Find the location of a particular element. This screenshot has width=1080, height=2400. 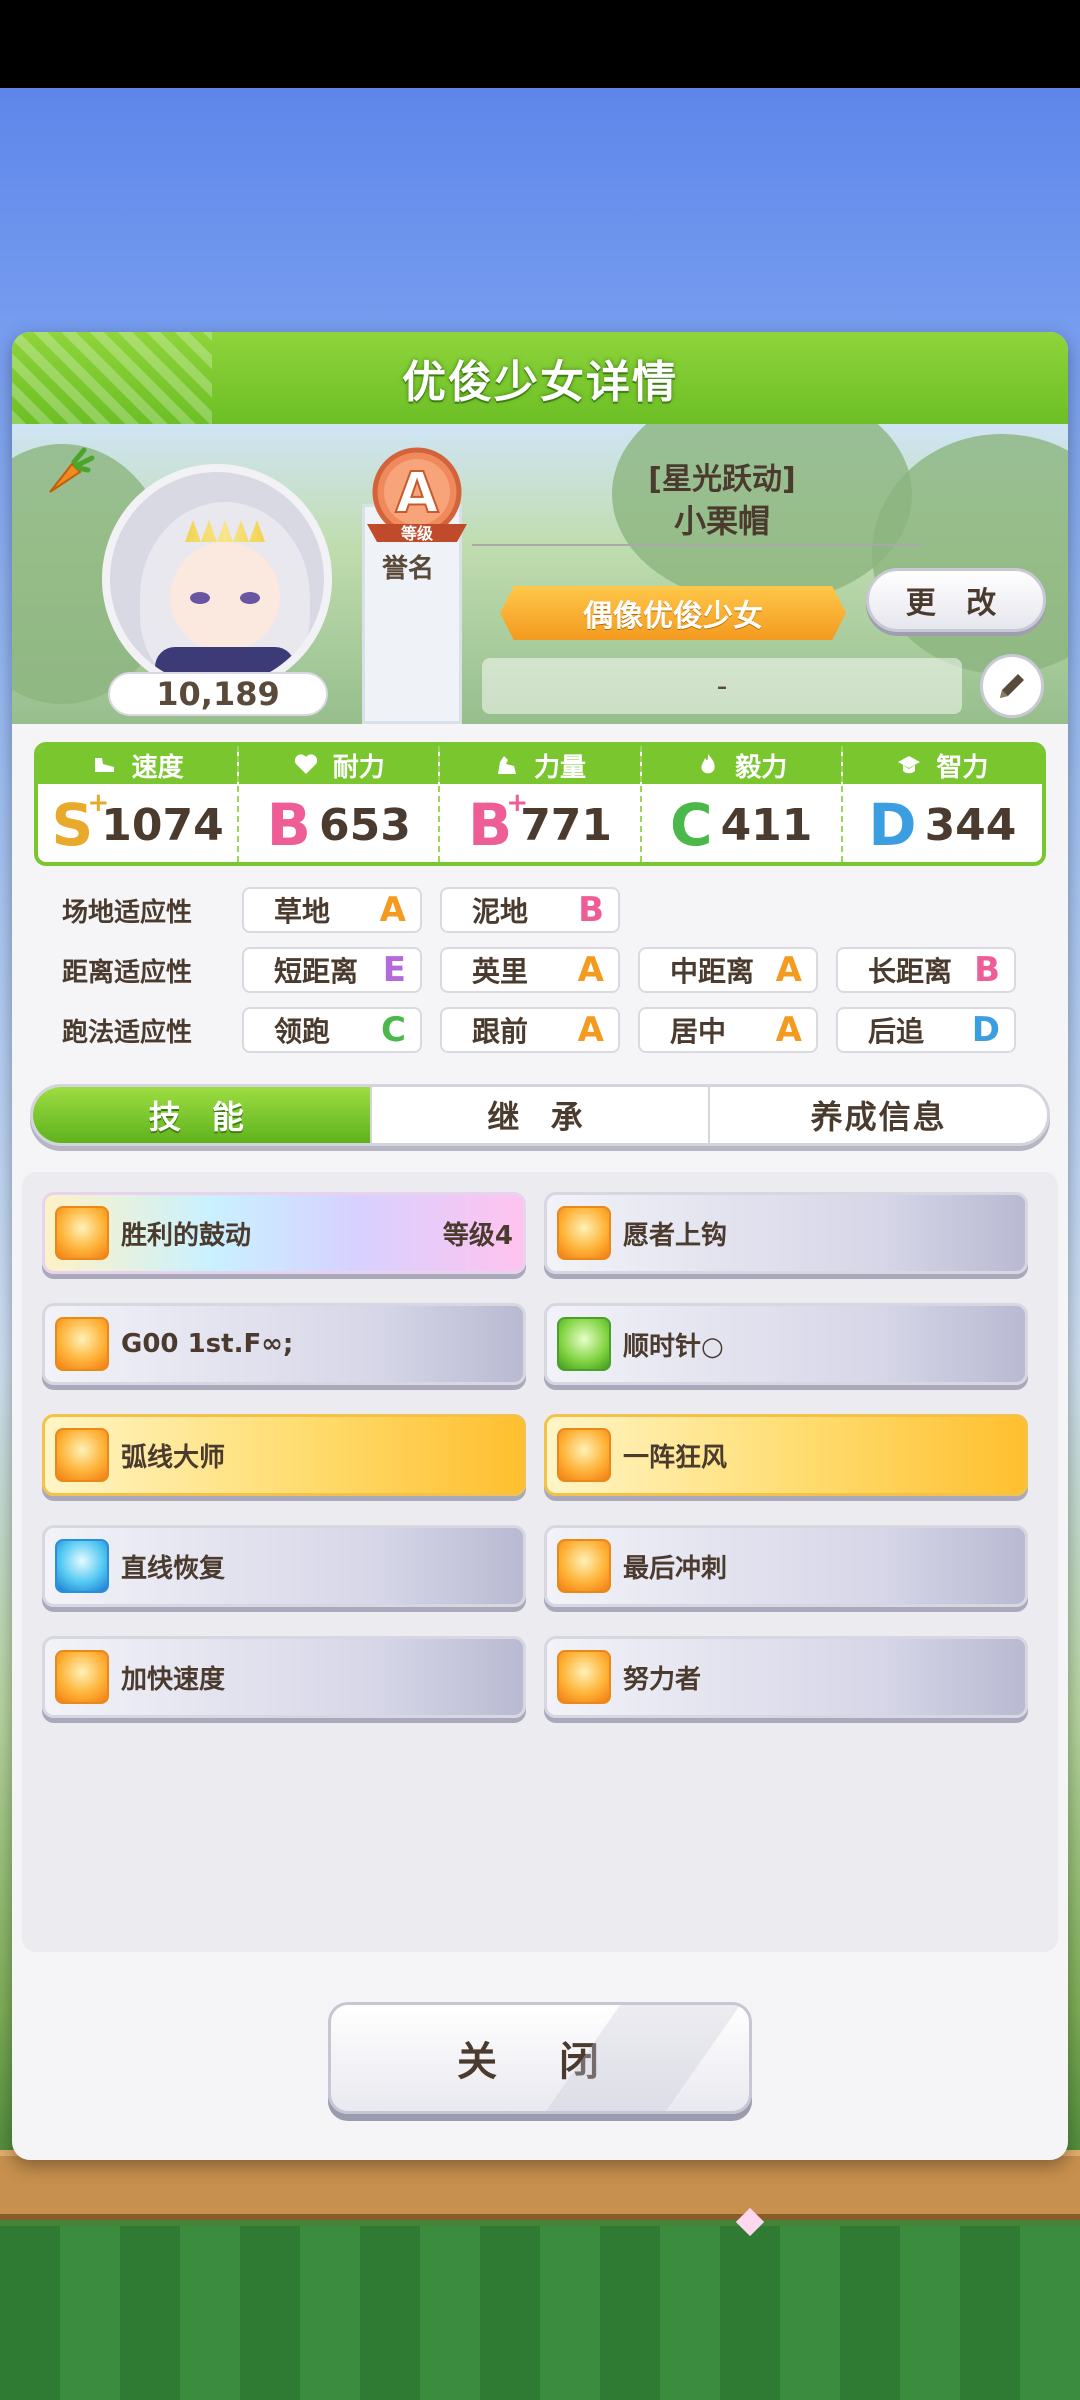

skill-name: 弧线大师 is located at coordinates (173, 1457).